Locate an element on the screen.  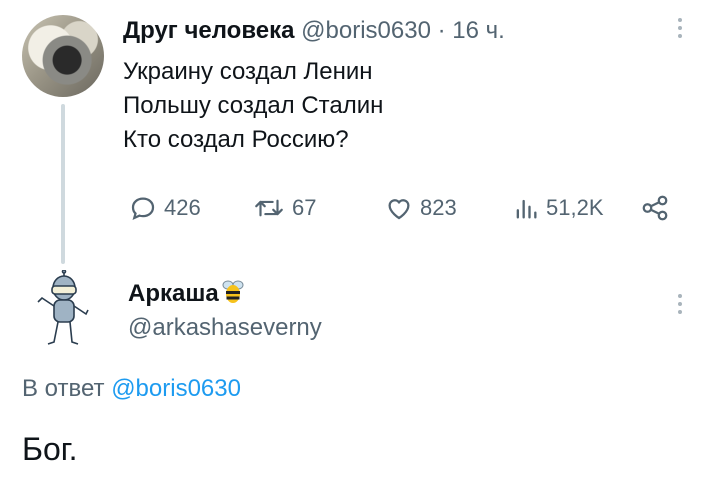
views-button: 51,2K is located at coordinates (558, 208).